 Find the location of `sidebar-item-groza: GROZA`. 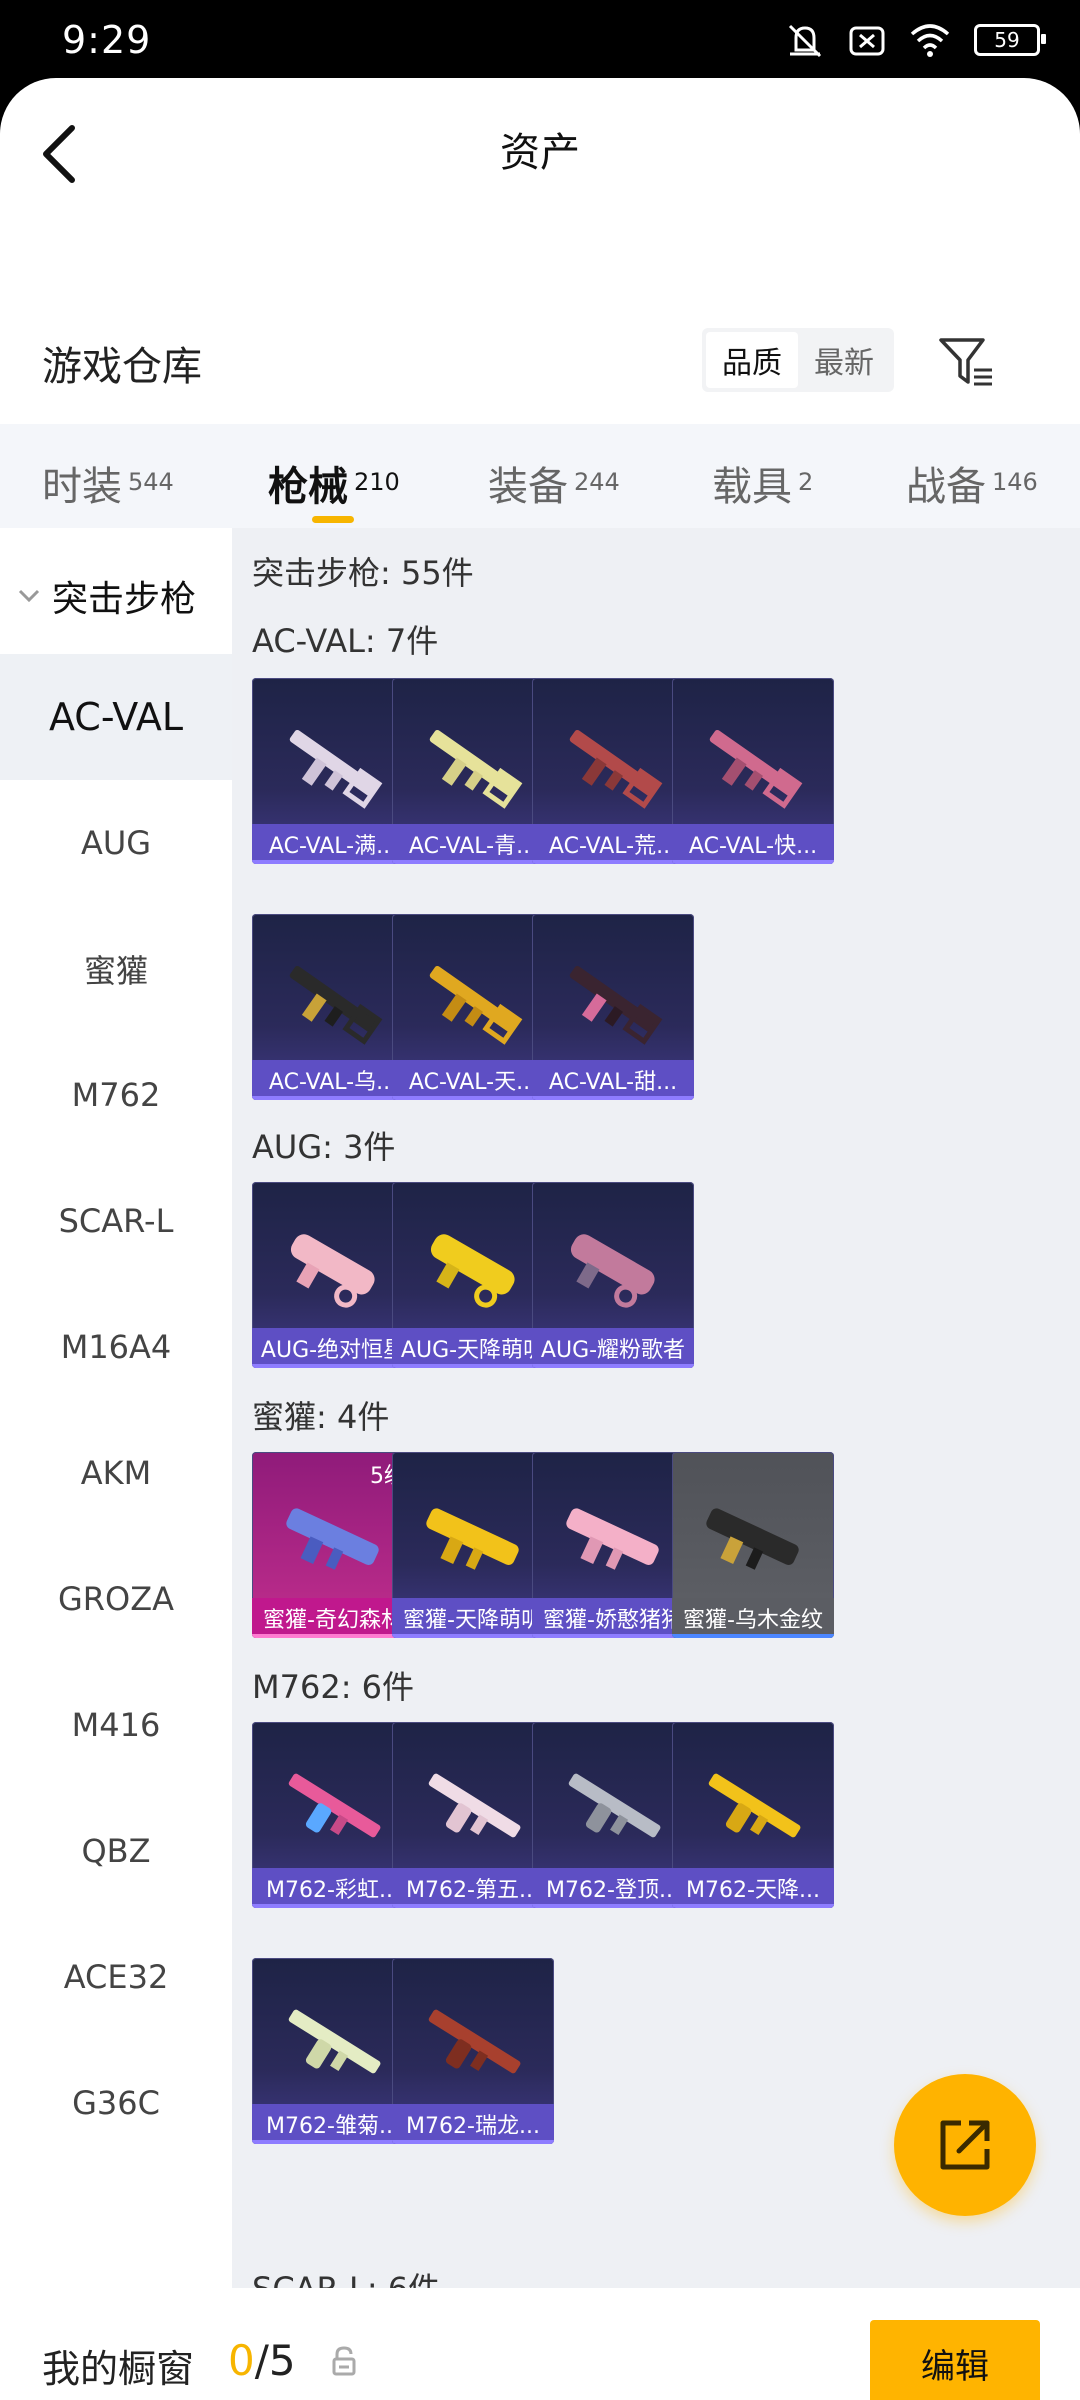

sidebar-item-groza: GROZA is located at coordinates (116, 1599).